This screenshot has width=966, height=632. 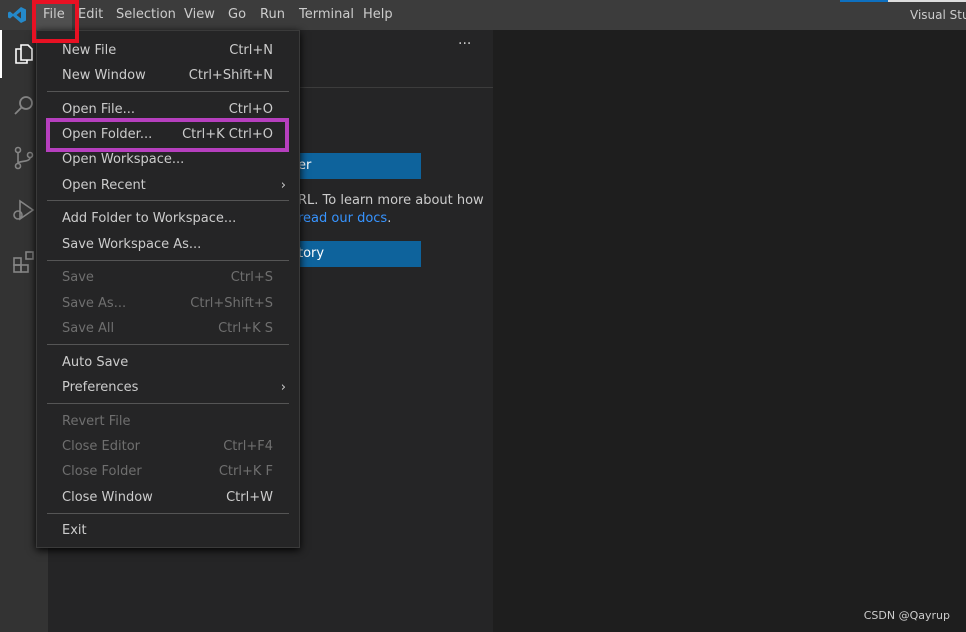 I want to click on clone-repository-button: tory, so click(x=359, y=254).